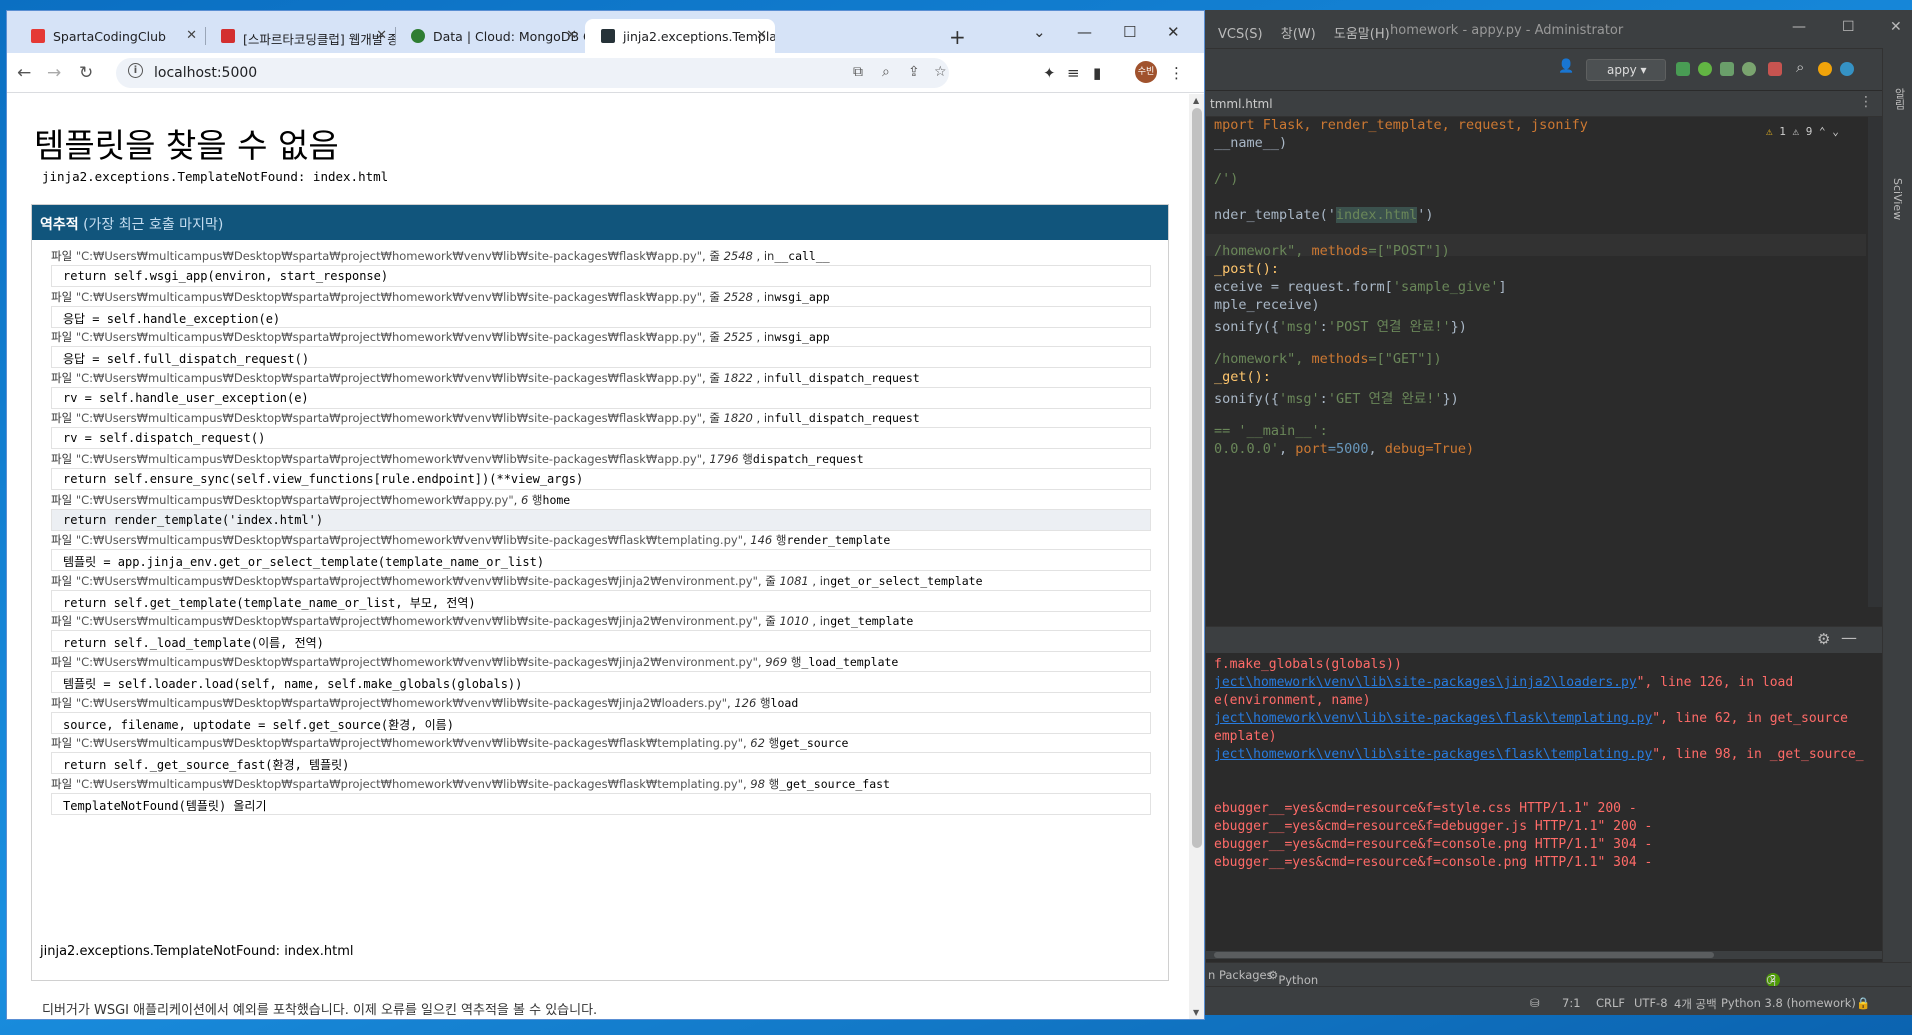 This screenshot has width=1912, height=1035. I want to click on frame-source-line: 응답 = self.full_dispatch_request(), so click(601, 357).